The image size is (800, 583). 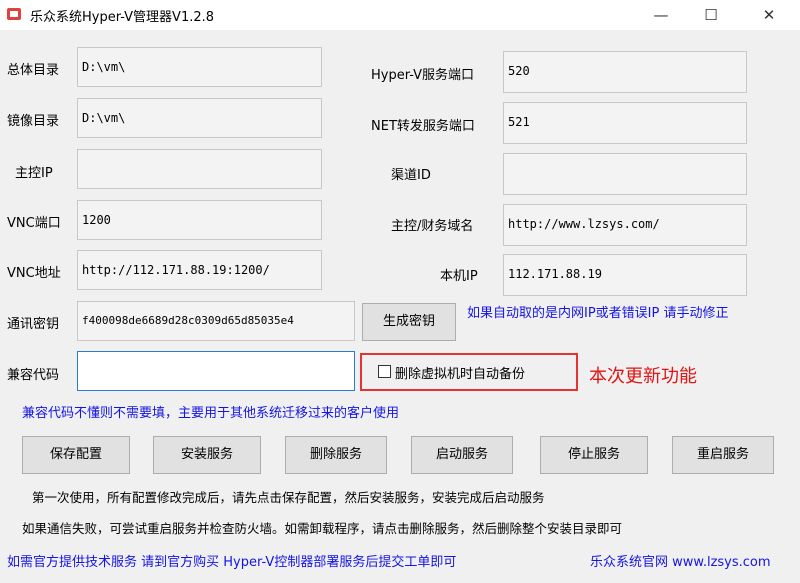 What do you see at coordinates (14, 14) in the screenshot?
I see `app-icon` at bounding box center [14, 14].